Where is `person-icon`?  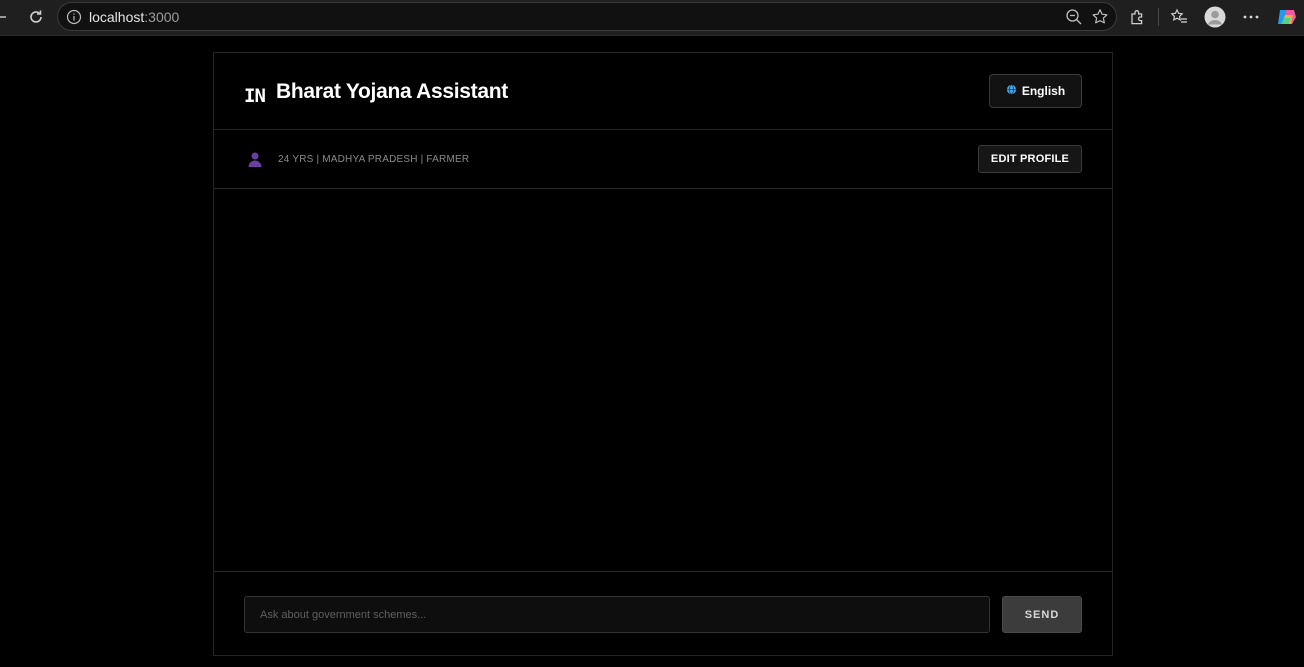 person-icon is located at coordinates (255, 159).